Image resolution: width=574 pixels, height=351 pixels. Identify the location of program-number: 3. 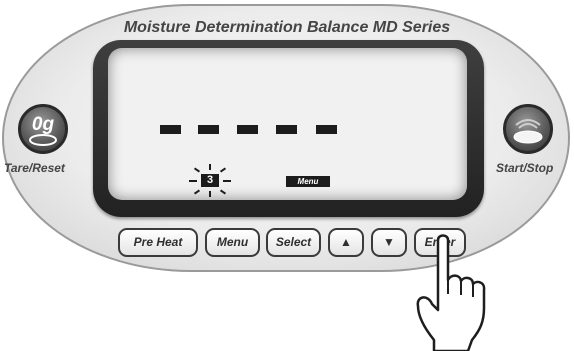
(210, 180).